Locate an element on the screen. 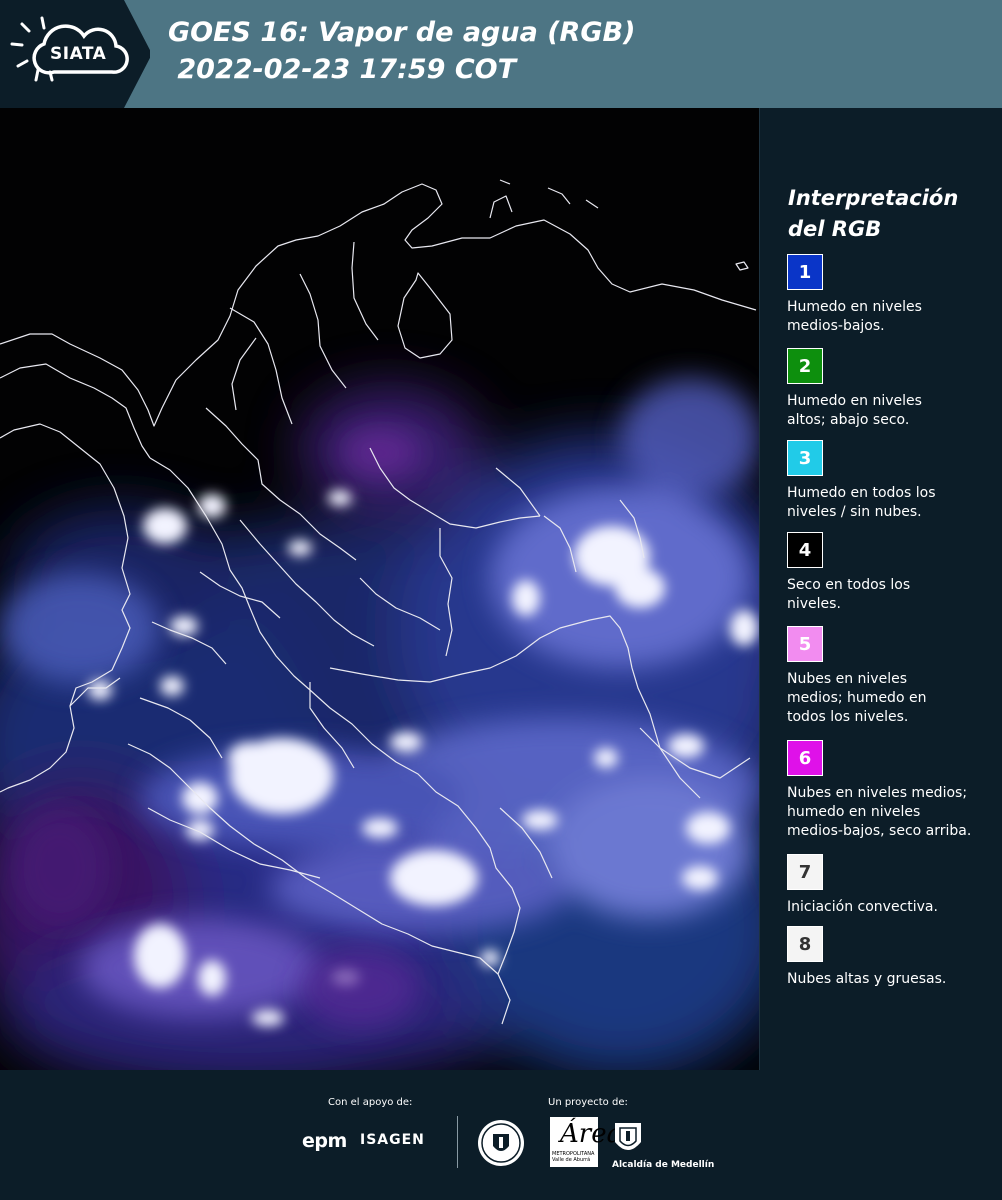 The height and width of the screenshot is (1200, 1002). siata-logo: SIATA is located at coordinates (75, 54).